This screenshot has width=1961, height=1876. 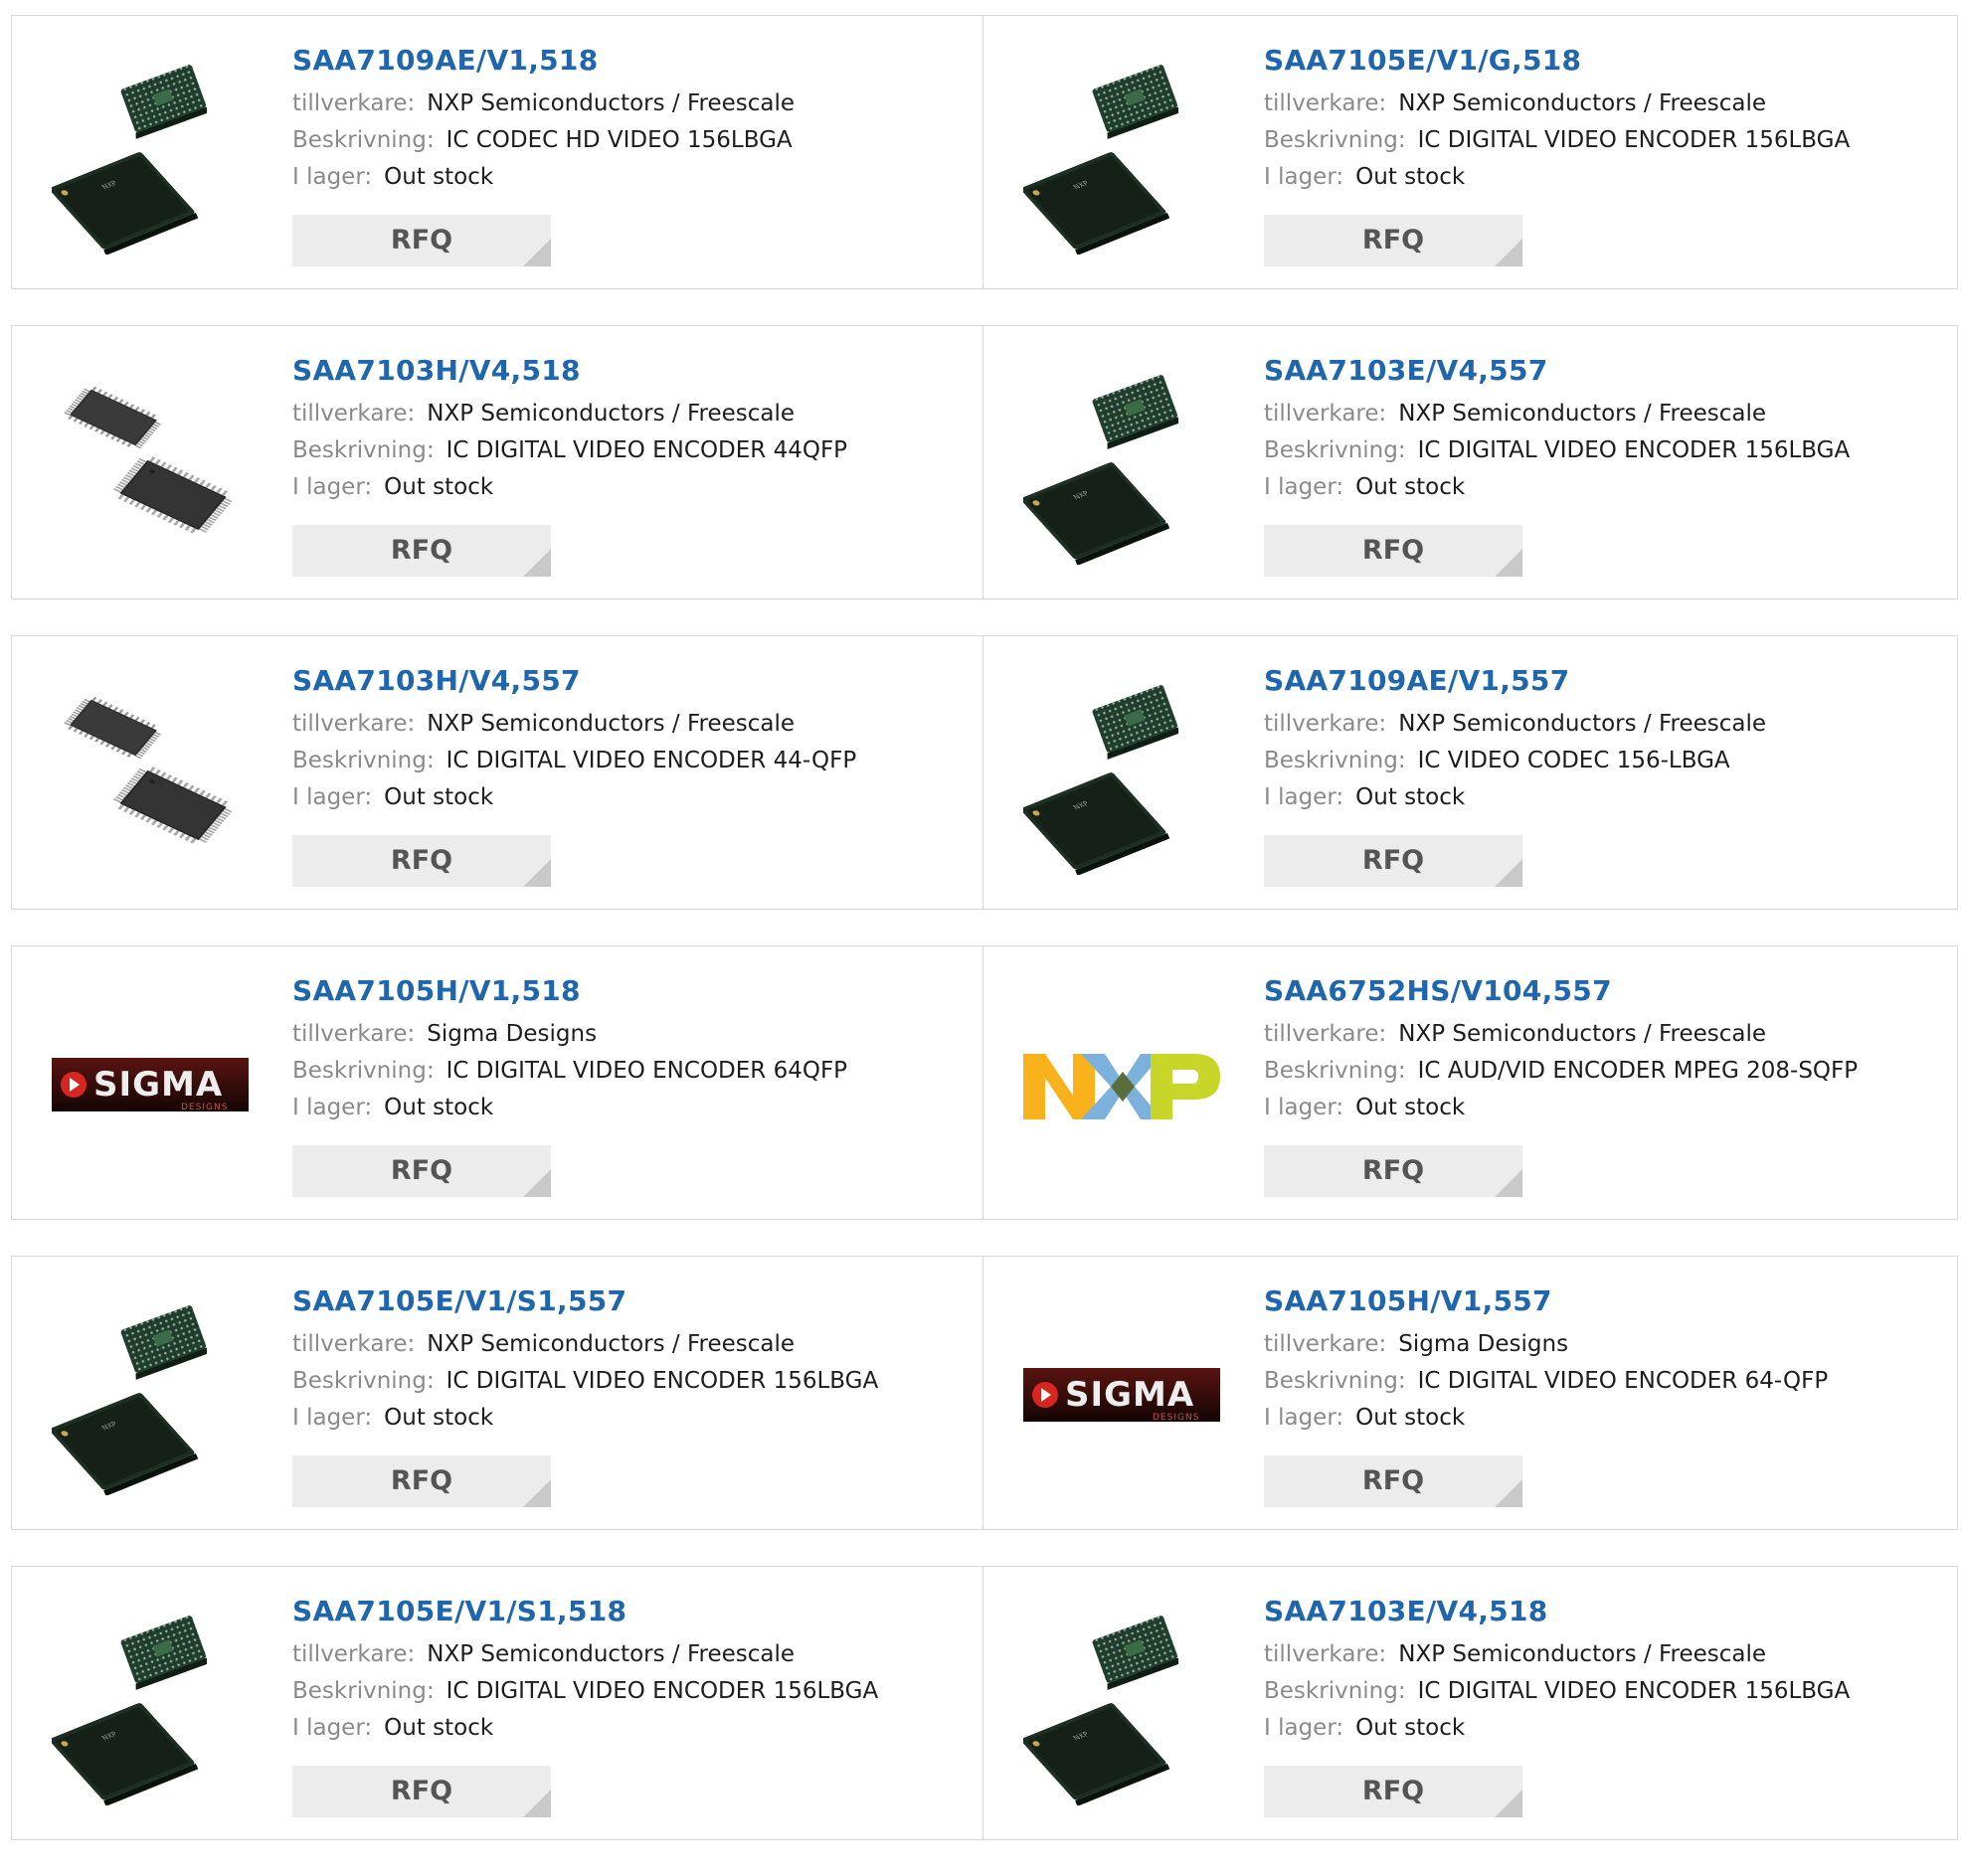 I want to click on product-part-link: SAA7103E/V4,557, so click(x=1557, y=371).